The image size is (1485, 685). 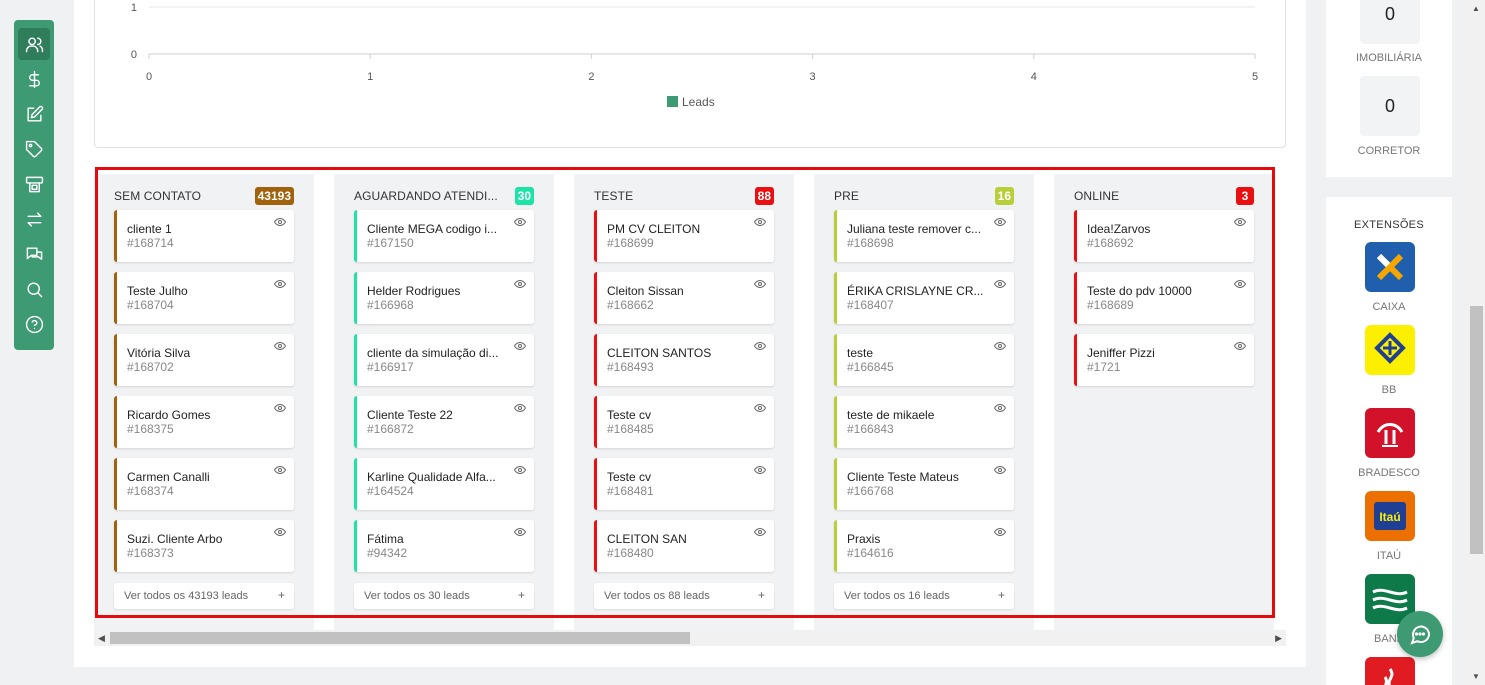 What do you see at coordinates (813, 77) in the screenshot?
I see `x-tick-label: 3` at bounding box center [813, 77].